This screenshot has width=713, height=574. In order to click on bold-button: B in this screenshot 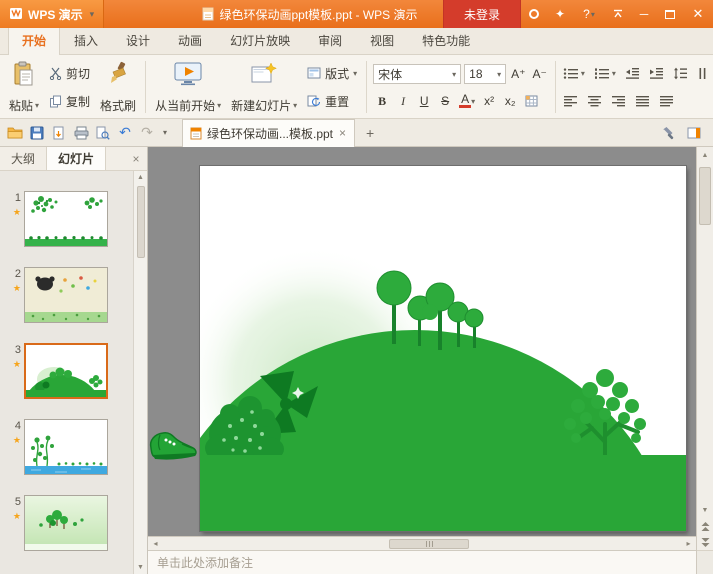, I will do `click(382, 101)`.